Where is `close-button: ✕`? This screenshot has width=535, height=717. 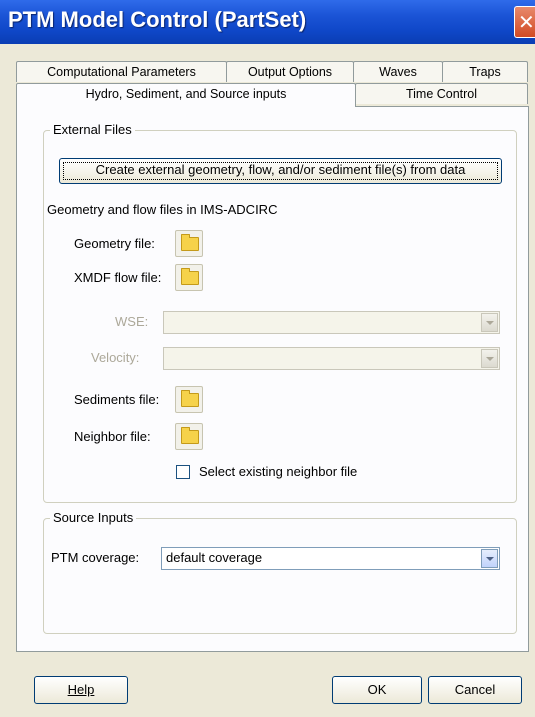 close-button: ✕ is located at coordinates (524, 22).